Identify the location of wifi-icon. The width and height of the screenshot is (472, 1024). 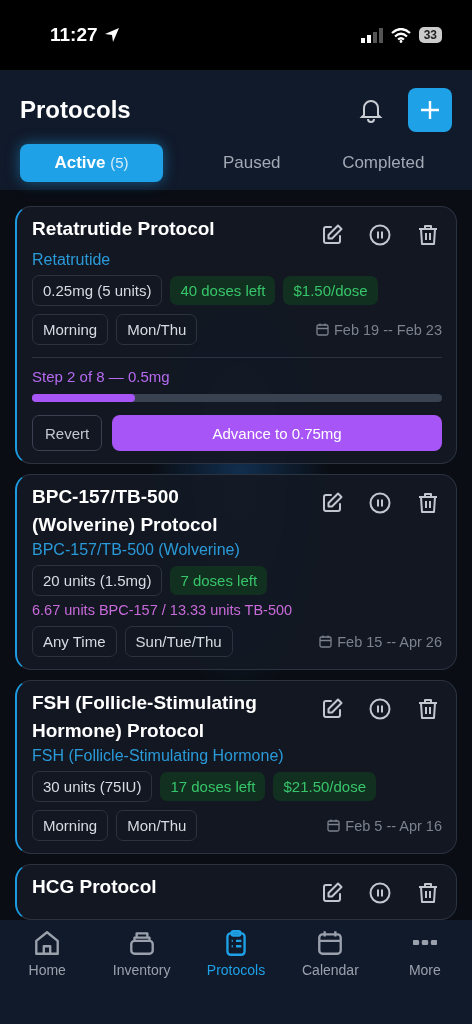
(400, 35).